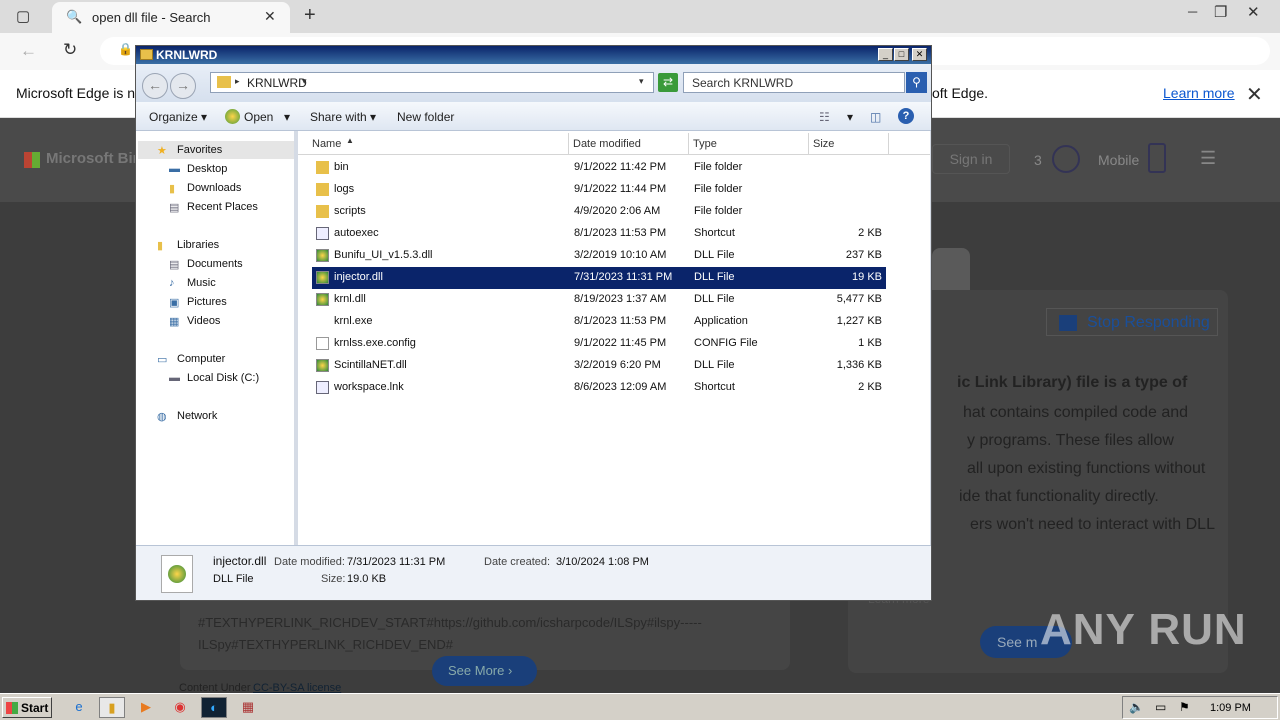  What do you see at coordinates (1148, 322) in the screenshot?
I see `stop-label: Stop Responding` at bounding box center [1148, 322].